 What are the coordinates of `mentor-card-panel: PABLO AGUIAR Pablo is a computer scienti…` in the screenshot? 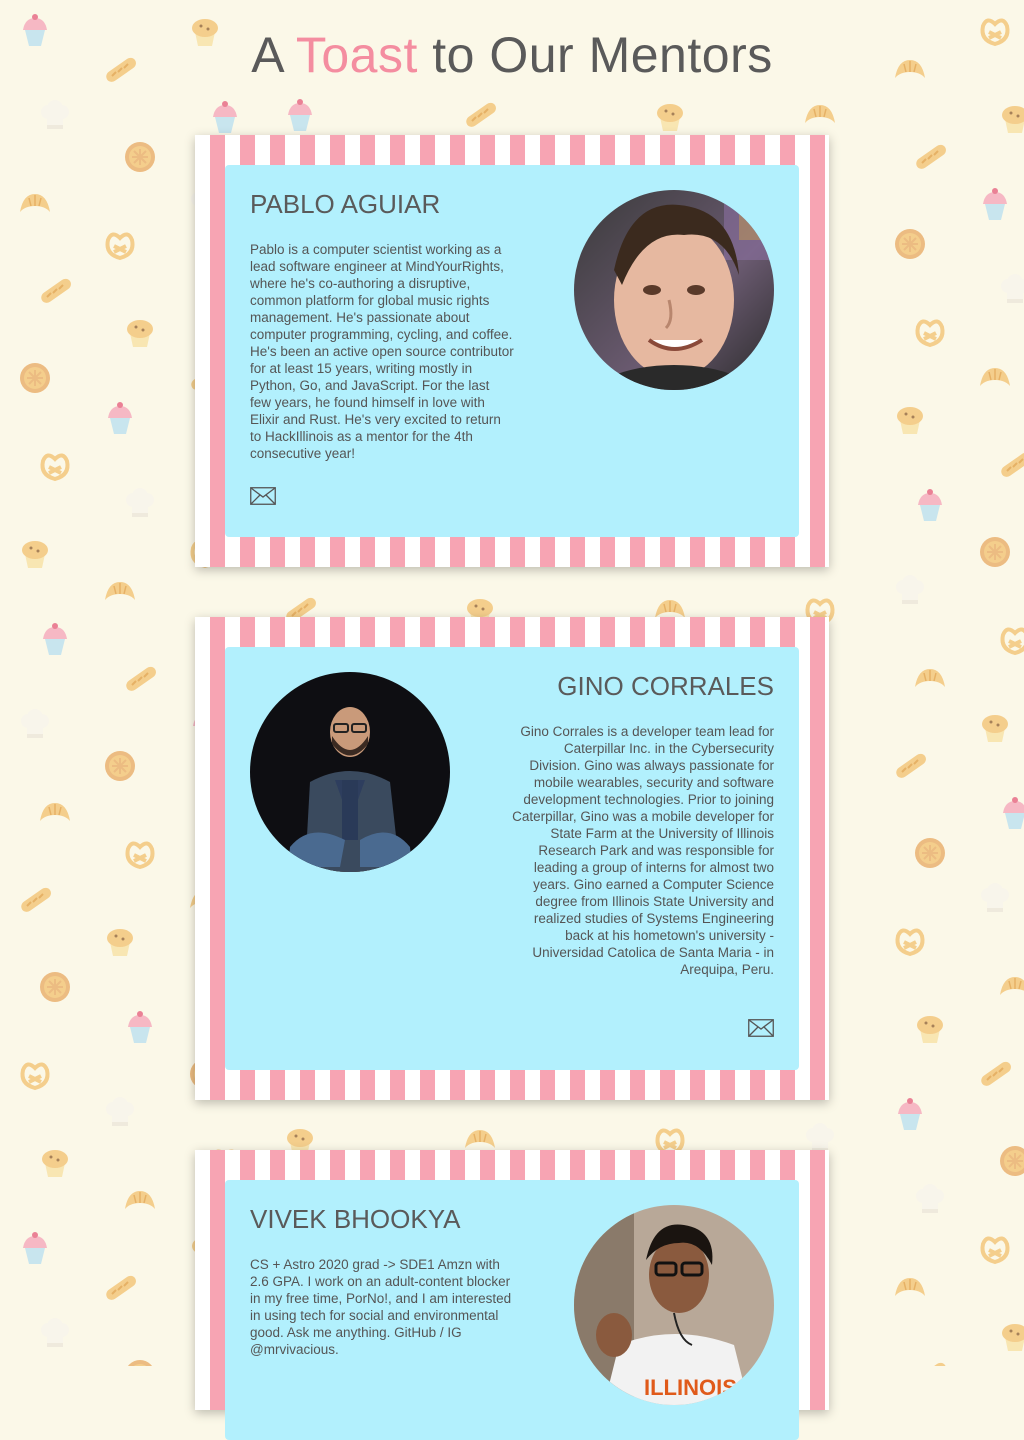 It's located at (512, 351).